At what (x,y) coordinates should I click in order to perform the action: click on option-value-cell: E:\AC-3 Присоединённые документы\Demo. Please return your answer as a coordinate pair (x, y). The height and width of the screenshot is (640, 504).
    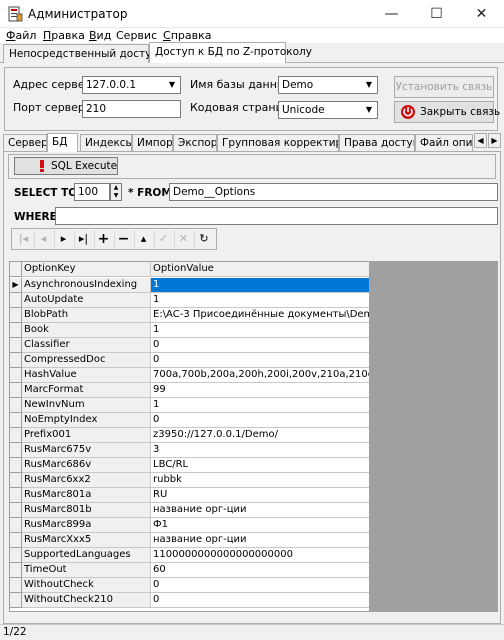
    Looking at the image, I should click on (260, 315).